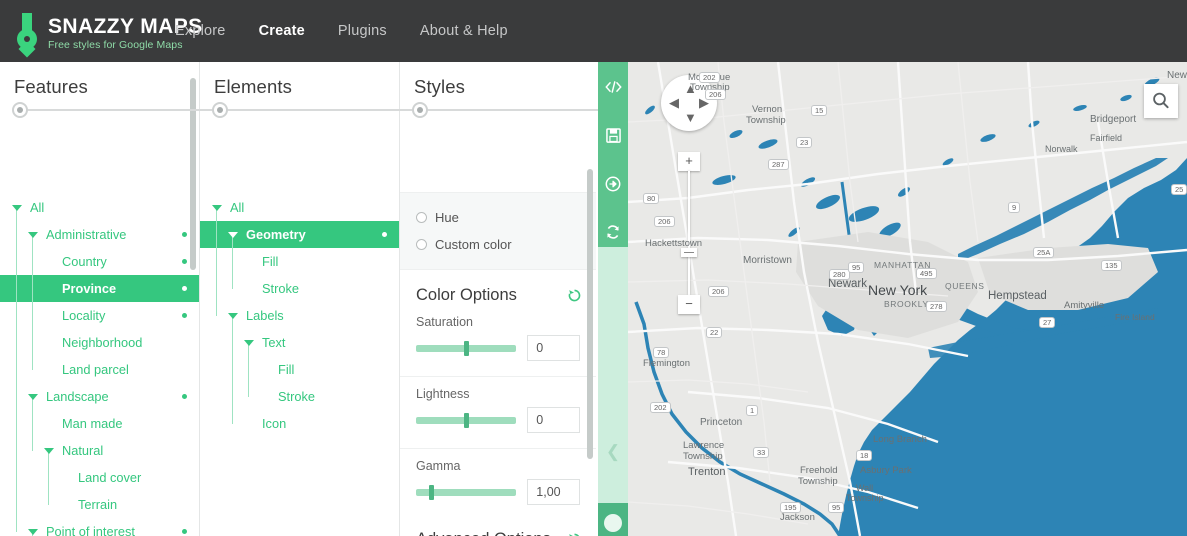 The width and height of the screenshot is (1187, 536). What do you see at coordinates (99, 504) in the screenshot?
I see `feature-terrain: Terrain` at bounding box center [99, 504].